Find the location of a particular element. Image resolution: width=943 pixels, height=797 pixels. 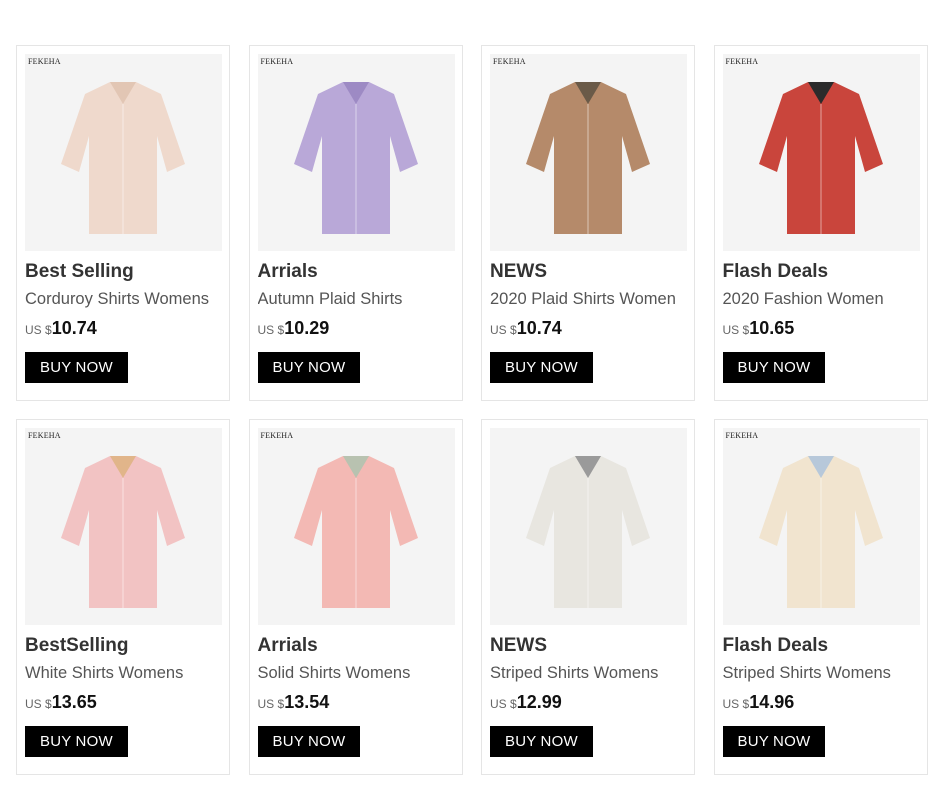

product-image is located at coordinates (588, 526).